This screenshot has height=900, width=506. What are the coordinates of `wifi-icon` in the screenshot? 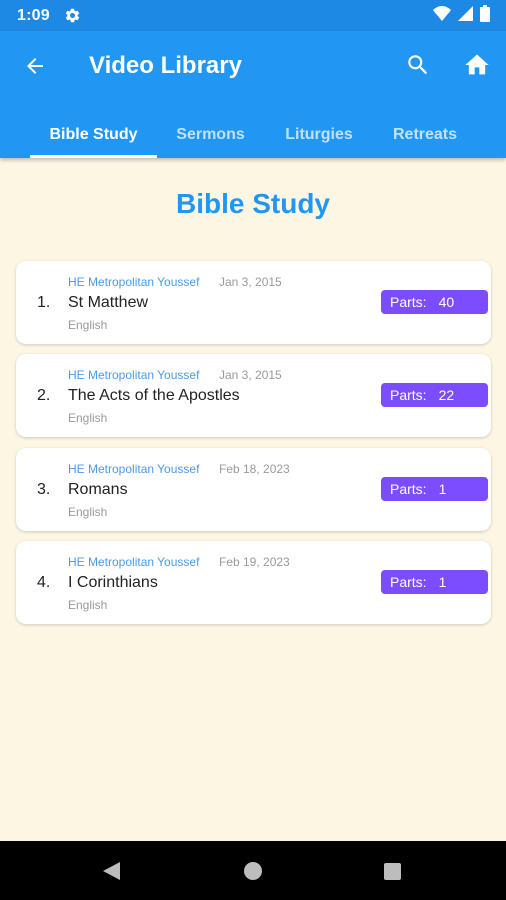 It's located at (442, 15).